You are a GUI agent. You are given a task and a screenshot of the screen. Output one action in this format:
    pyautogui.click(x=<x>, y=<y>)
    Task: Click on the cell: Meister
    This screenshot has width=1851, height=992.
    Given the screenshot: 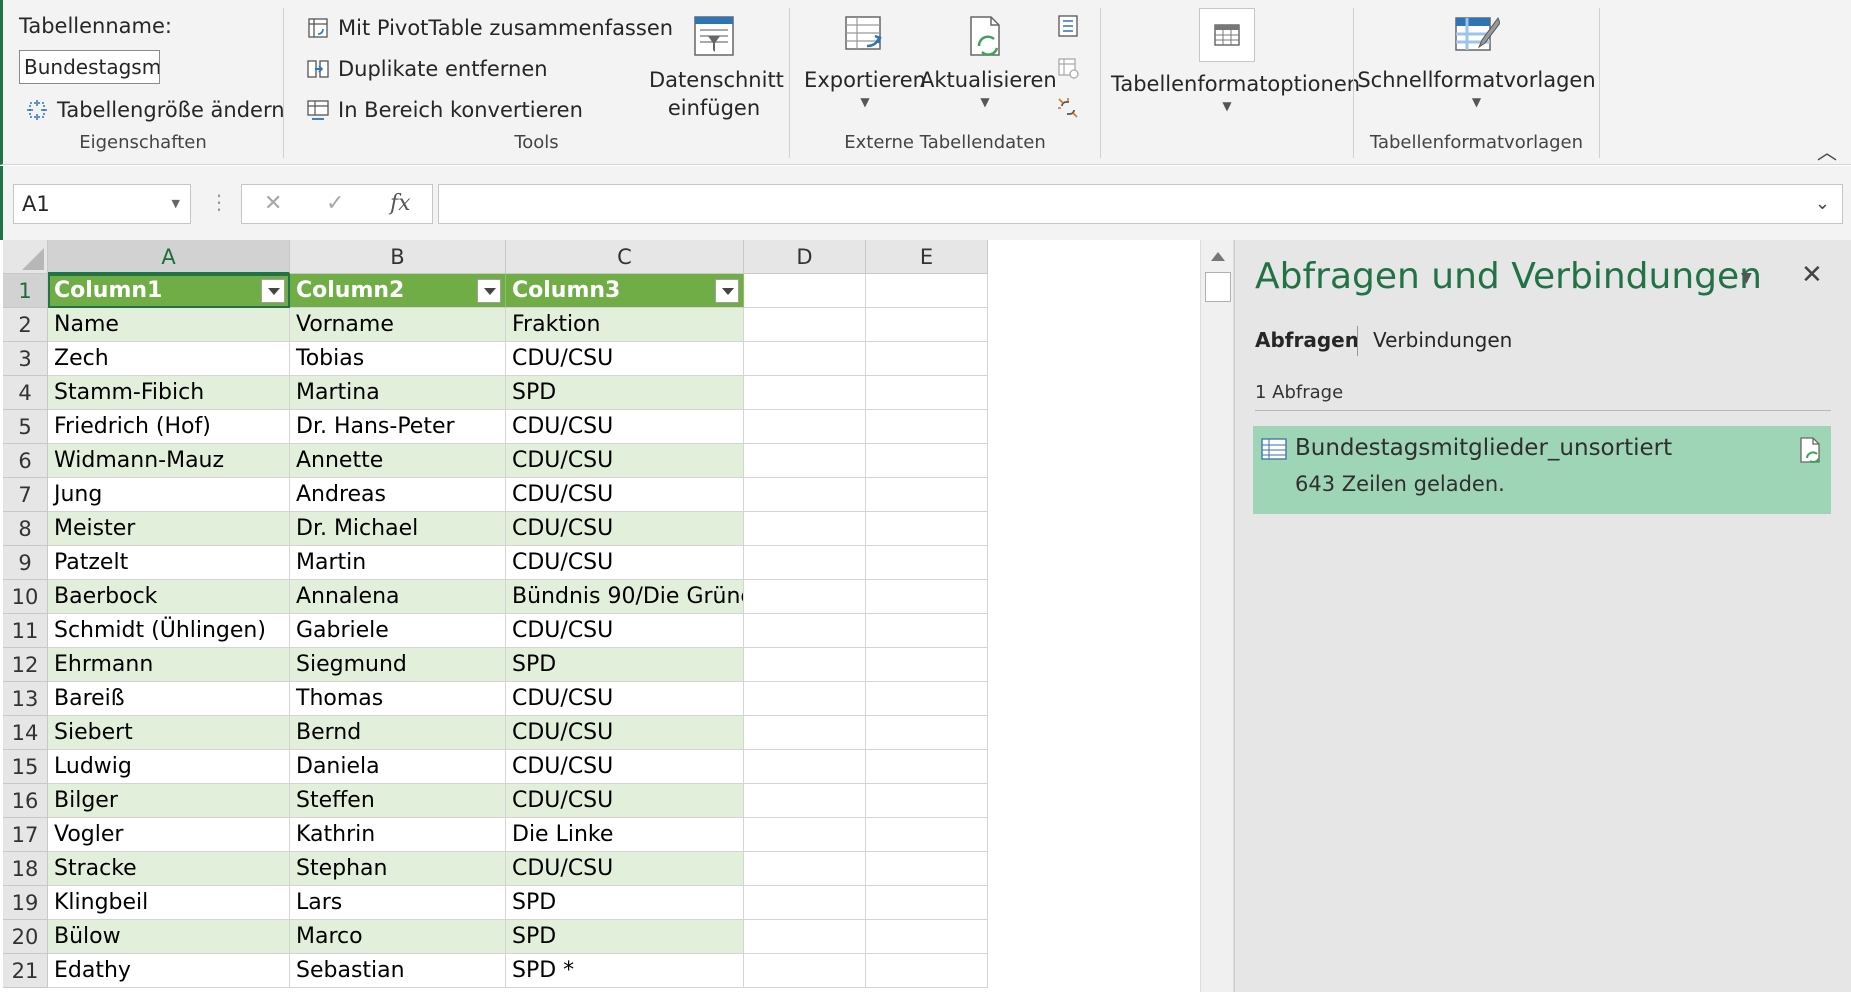 What is the action you would take?
    pyautogui.click(x=169, y=529)
    